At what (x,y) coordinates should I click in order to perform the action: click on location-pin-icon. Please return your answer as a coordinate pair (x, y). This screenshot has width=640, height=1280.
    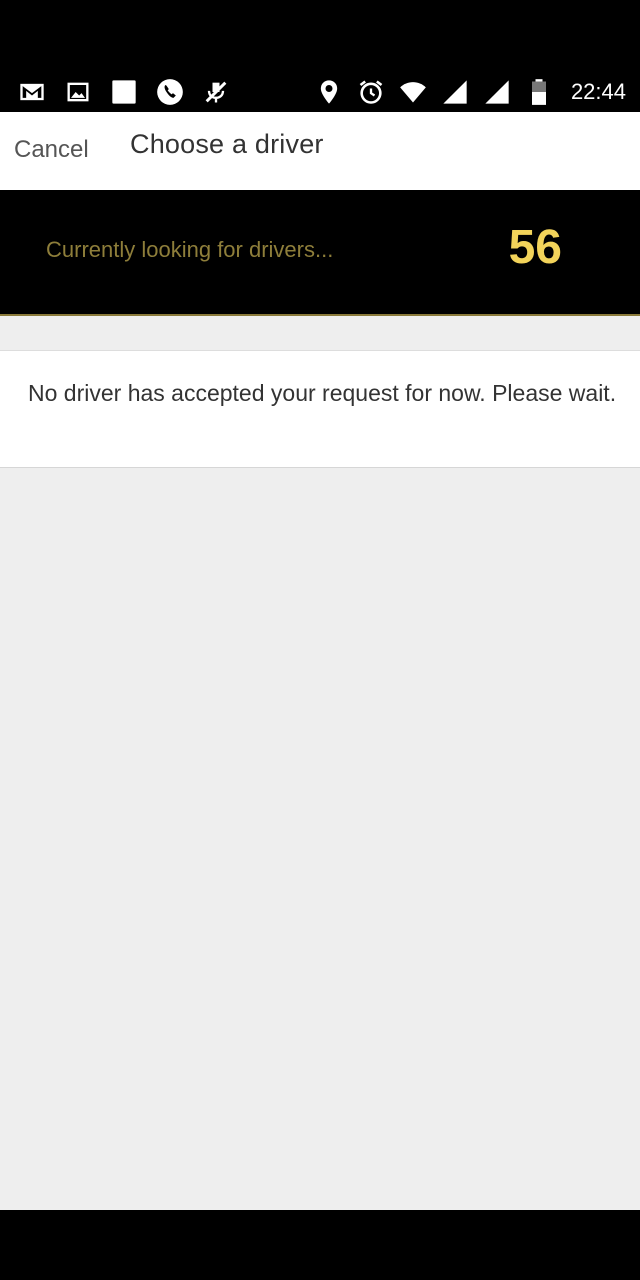
    Looking at the image, I should click on (329, 92).